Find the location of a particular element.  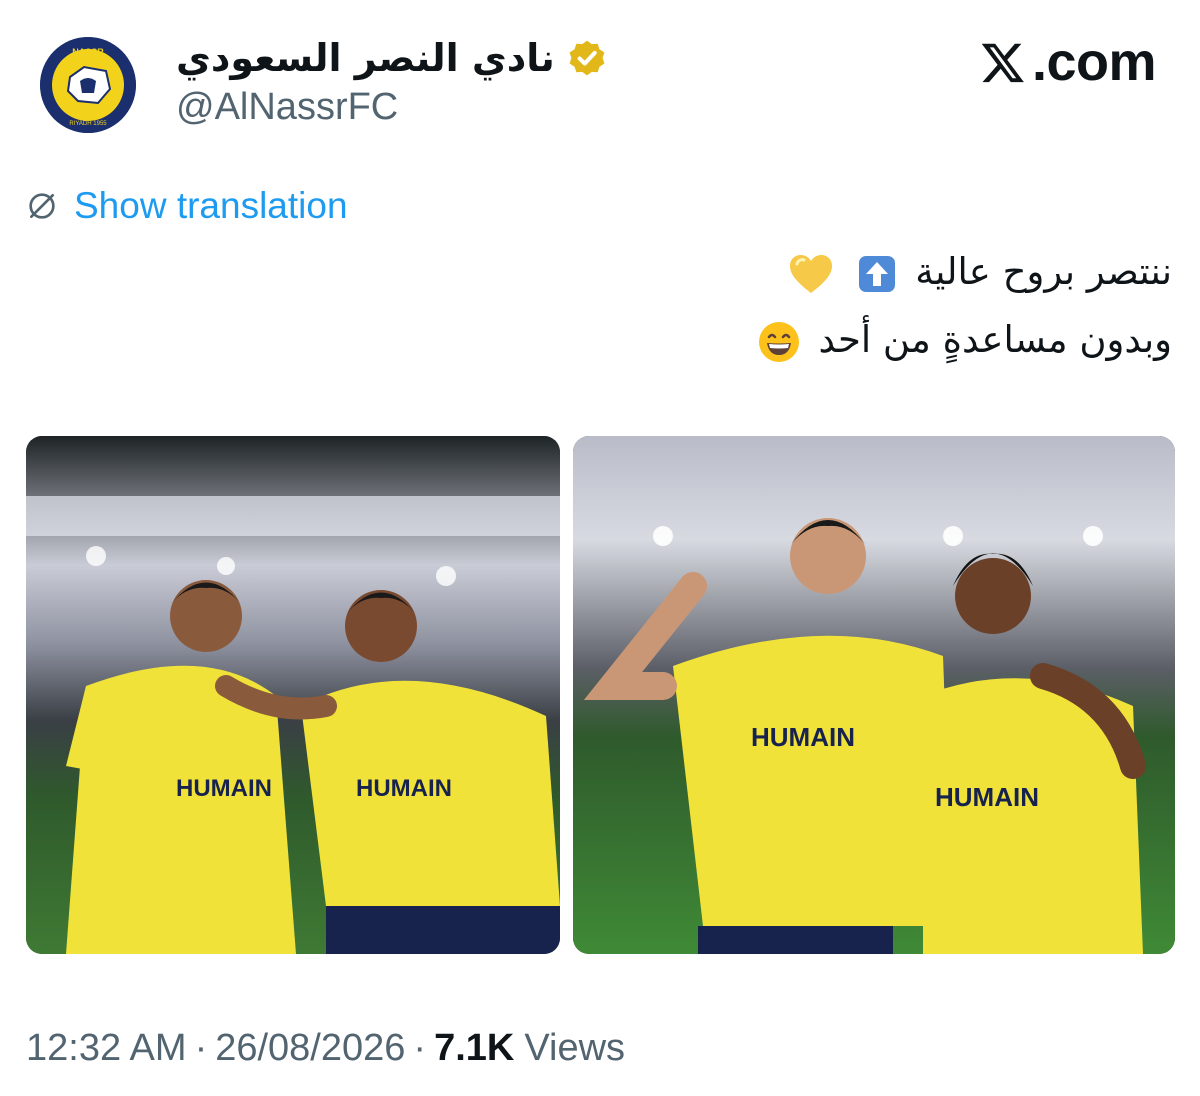

left-photo-jersey-text: HUMAIN is located at coordinates (224, 788).